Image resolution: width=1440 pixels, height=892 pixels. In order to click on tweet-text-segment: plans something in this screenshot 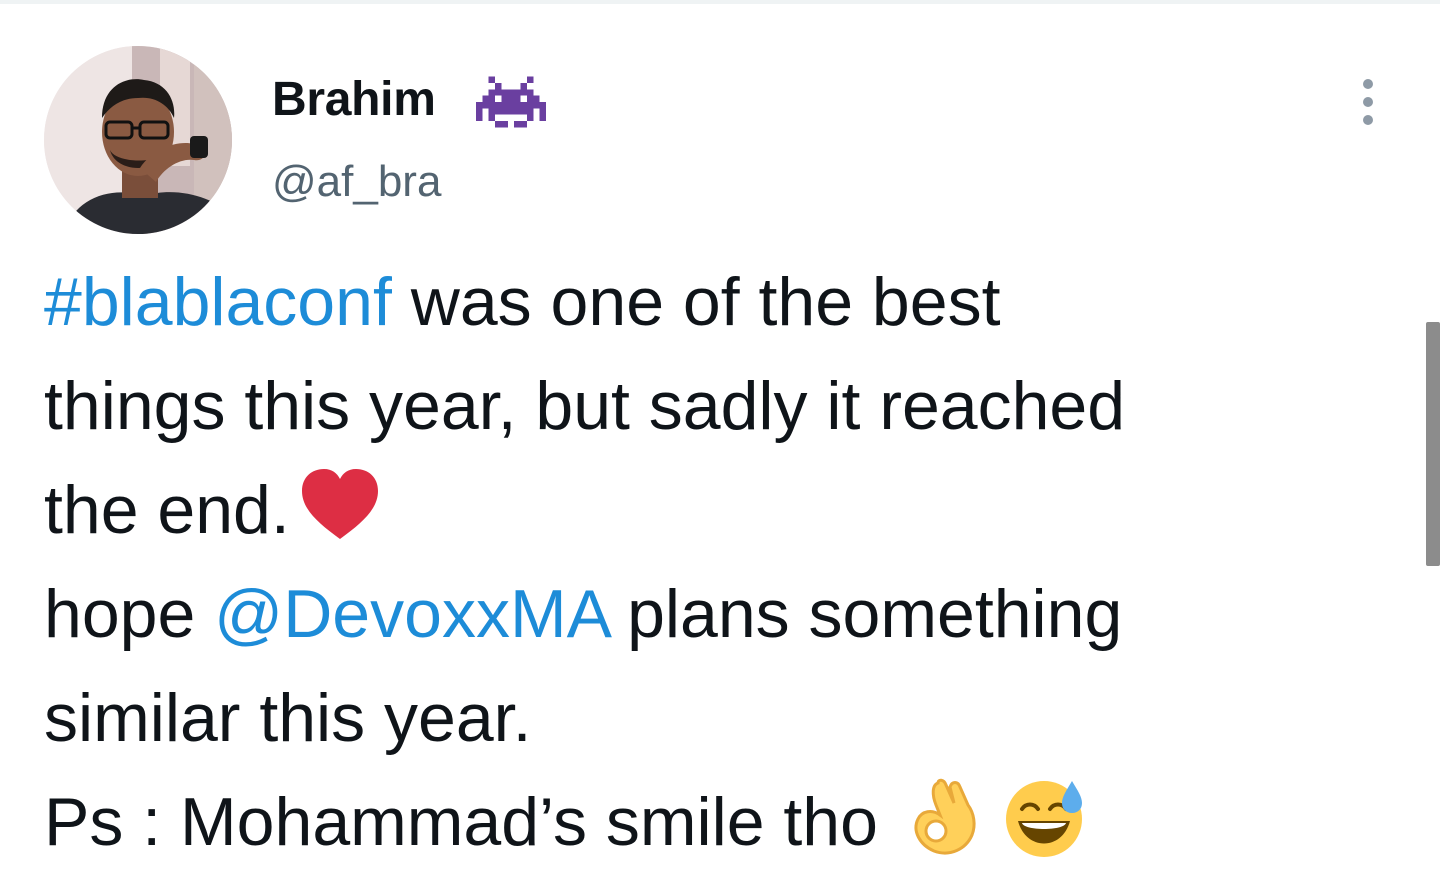, I will do `click(865, 614)`.